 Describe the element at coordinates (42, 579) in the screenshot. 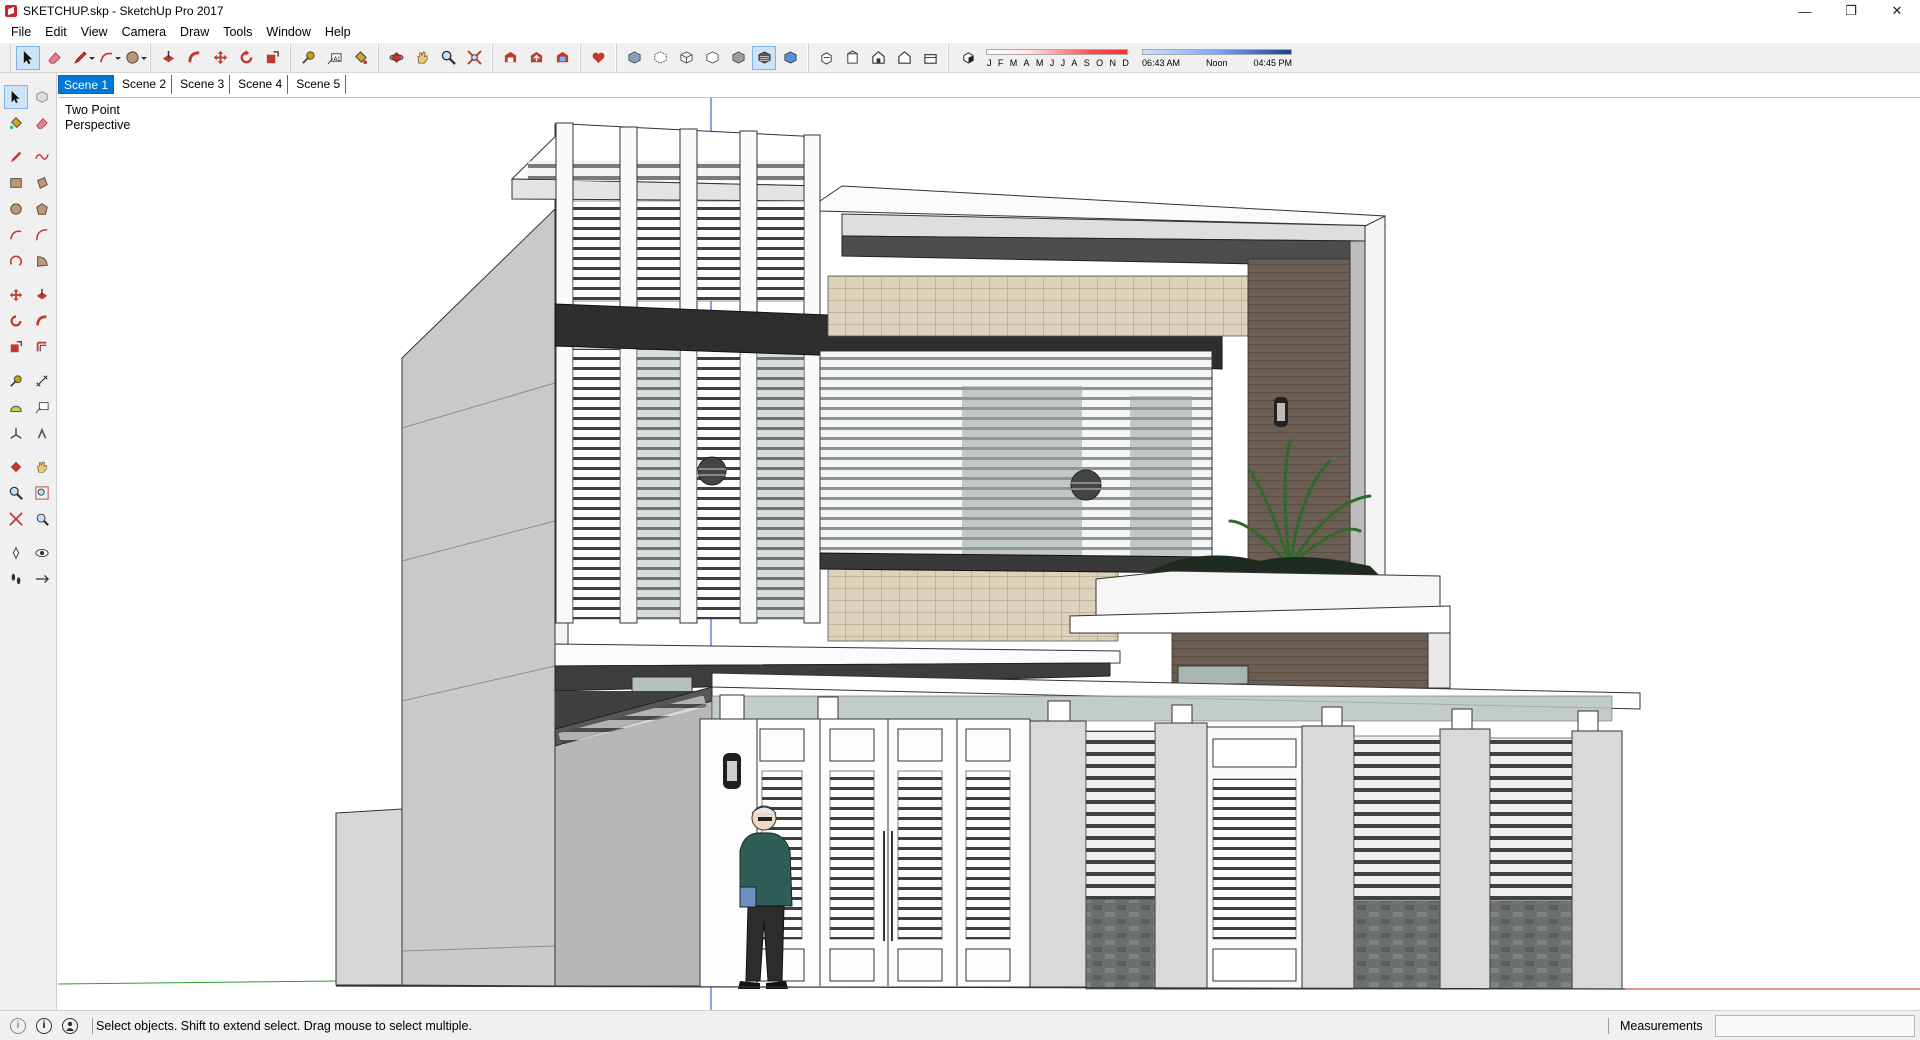

I see `section-plane-tool` at that location.